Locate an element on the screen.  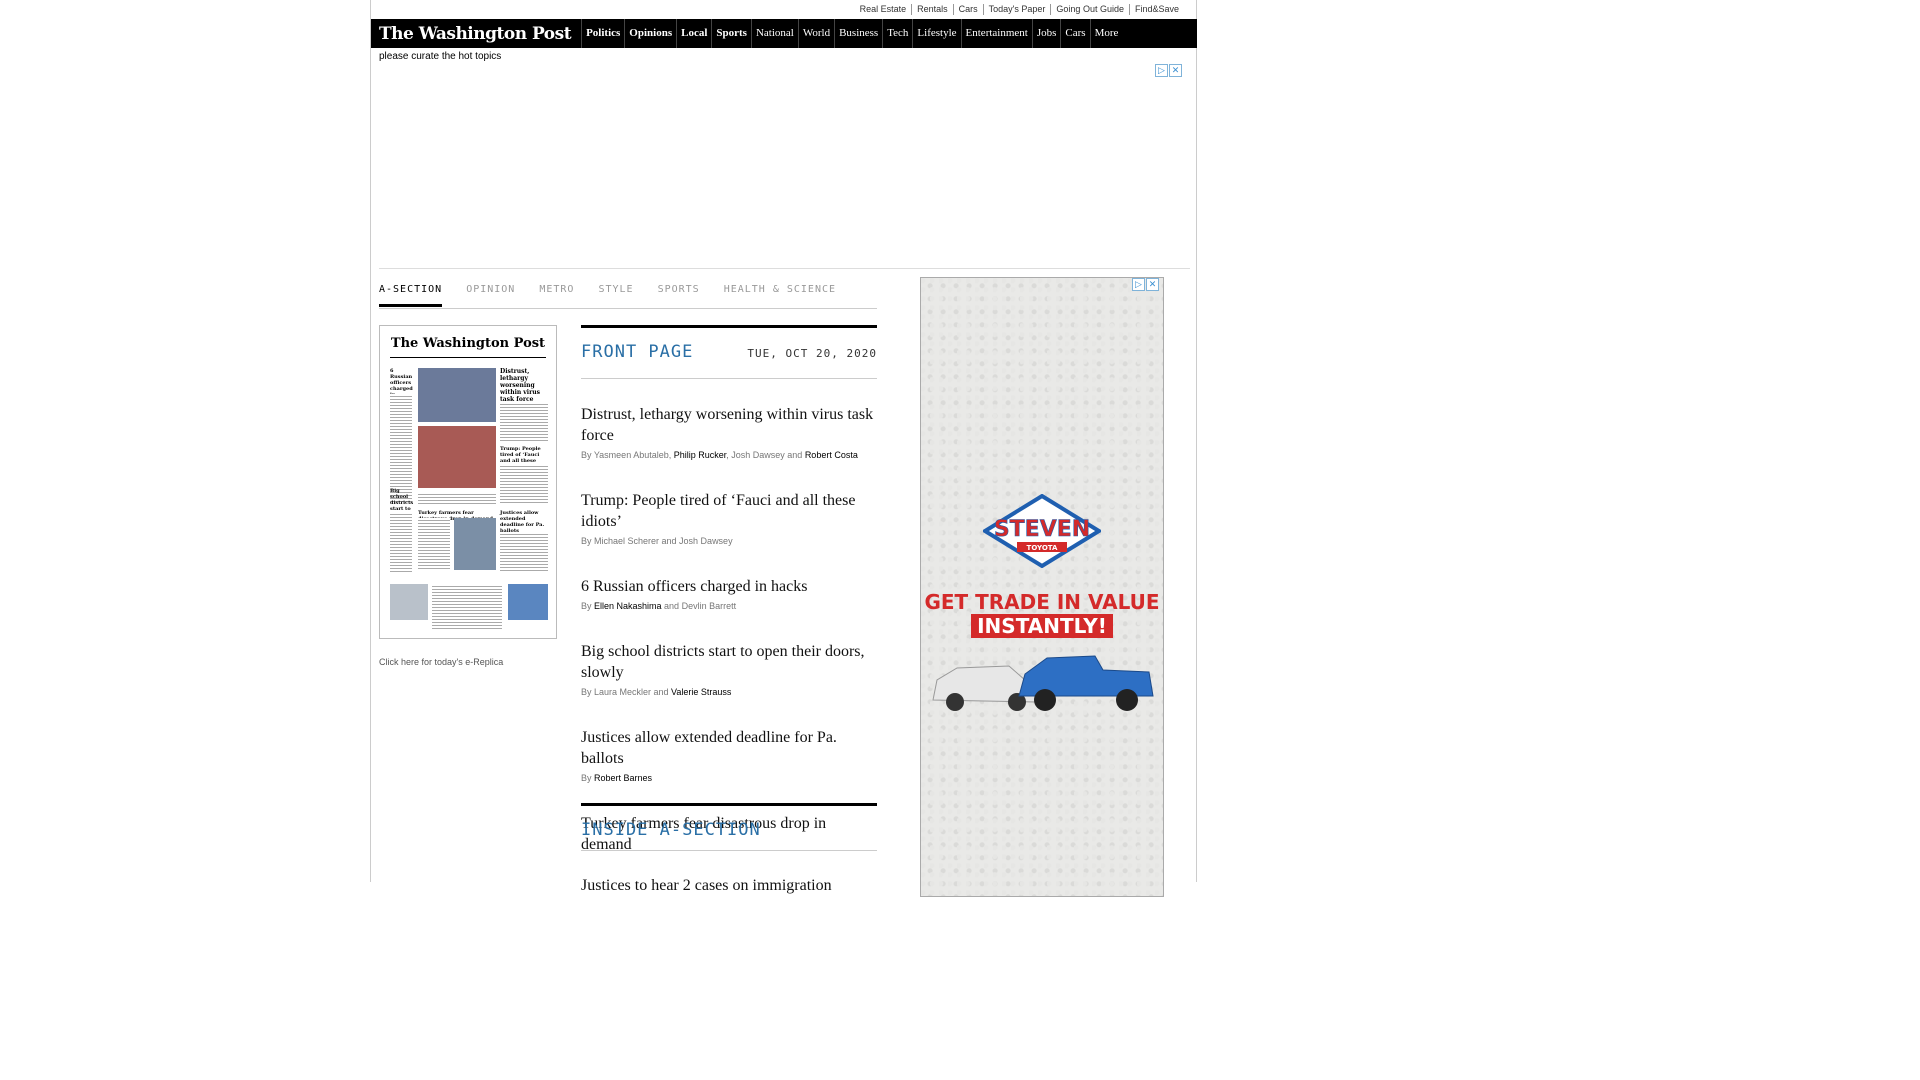
nav-item-politics: Politics is located at coordinates (602, 33).